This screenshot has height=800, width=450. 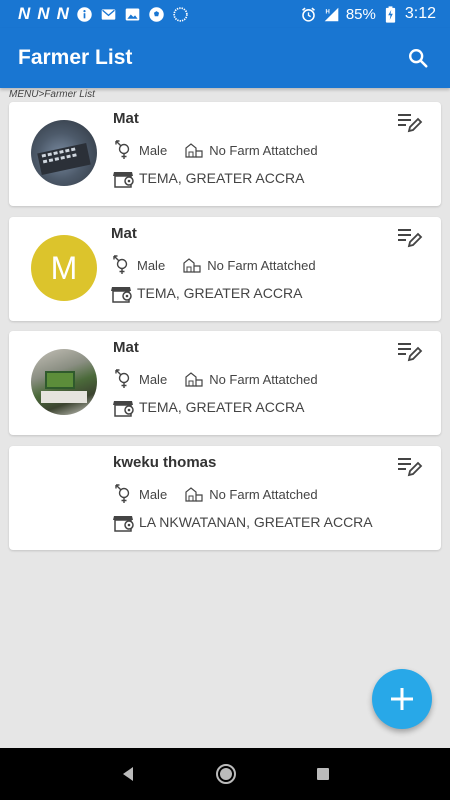 I want to click on search-icon, so click(x=418, y=58).